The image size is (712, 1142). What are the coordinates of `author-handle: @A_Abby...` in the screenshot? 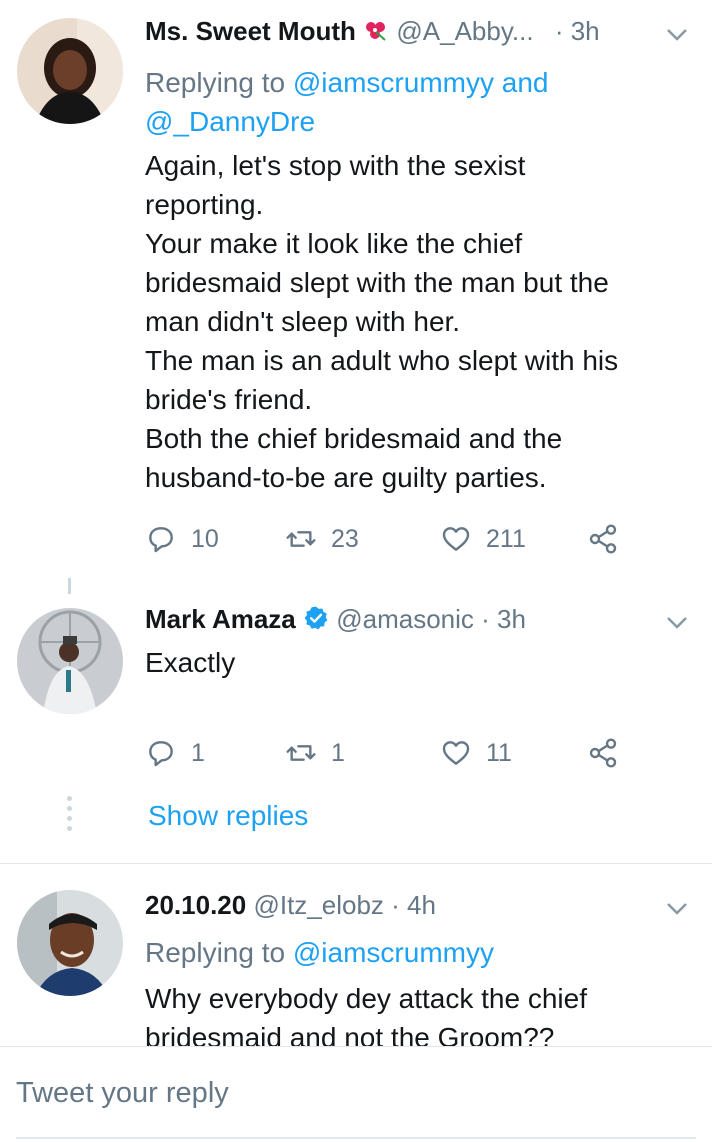 It's located at (464, 31).